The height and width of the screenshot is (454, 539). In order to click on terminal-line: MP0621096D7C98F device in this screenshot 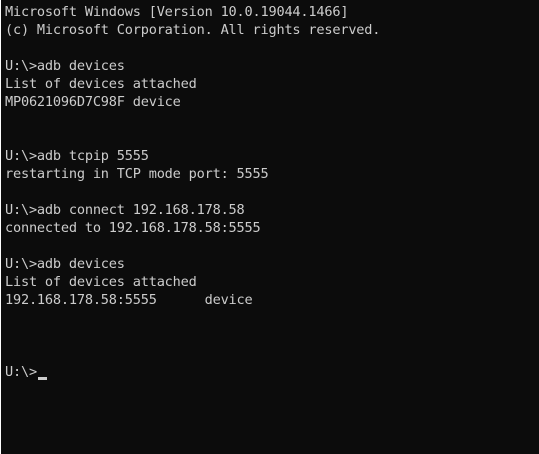, I will do `click(93, 102)`.